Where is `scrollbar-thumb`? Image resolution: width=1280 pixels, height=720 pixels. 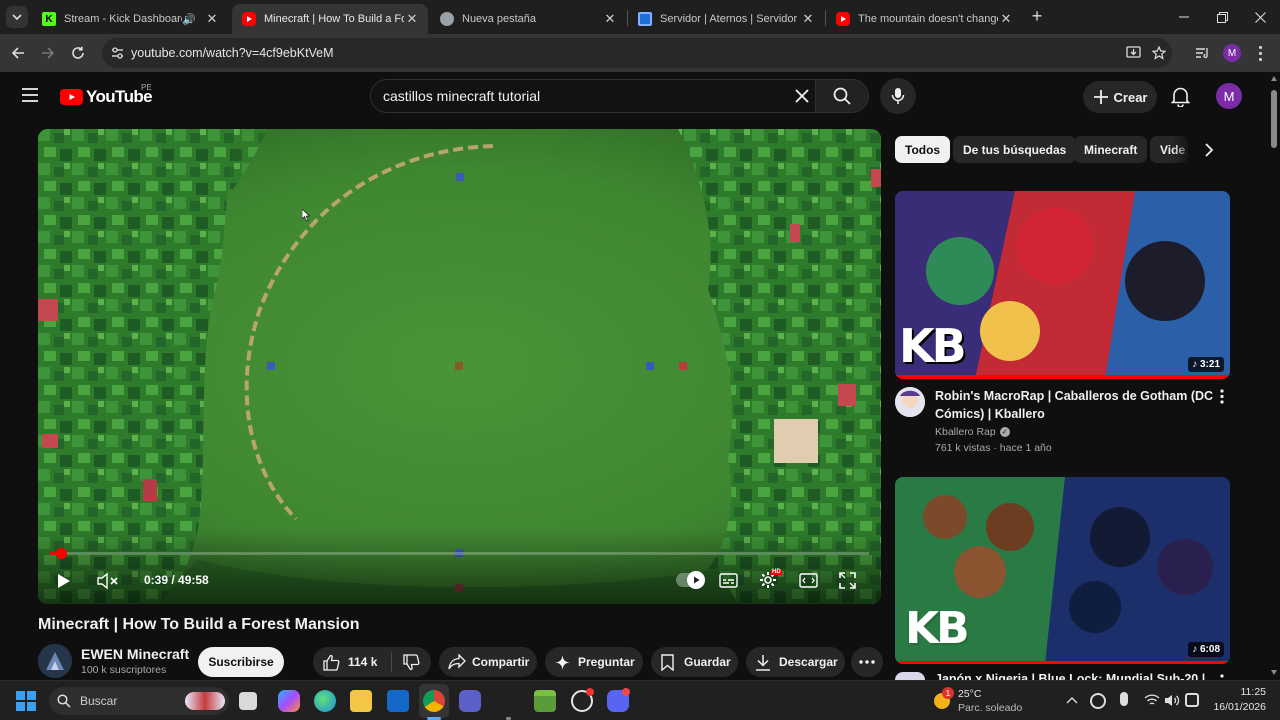
scrollbar-thumb is located at coordinates (1274, 119).